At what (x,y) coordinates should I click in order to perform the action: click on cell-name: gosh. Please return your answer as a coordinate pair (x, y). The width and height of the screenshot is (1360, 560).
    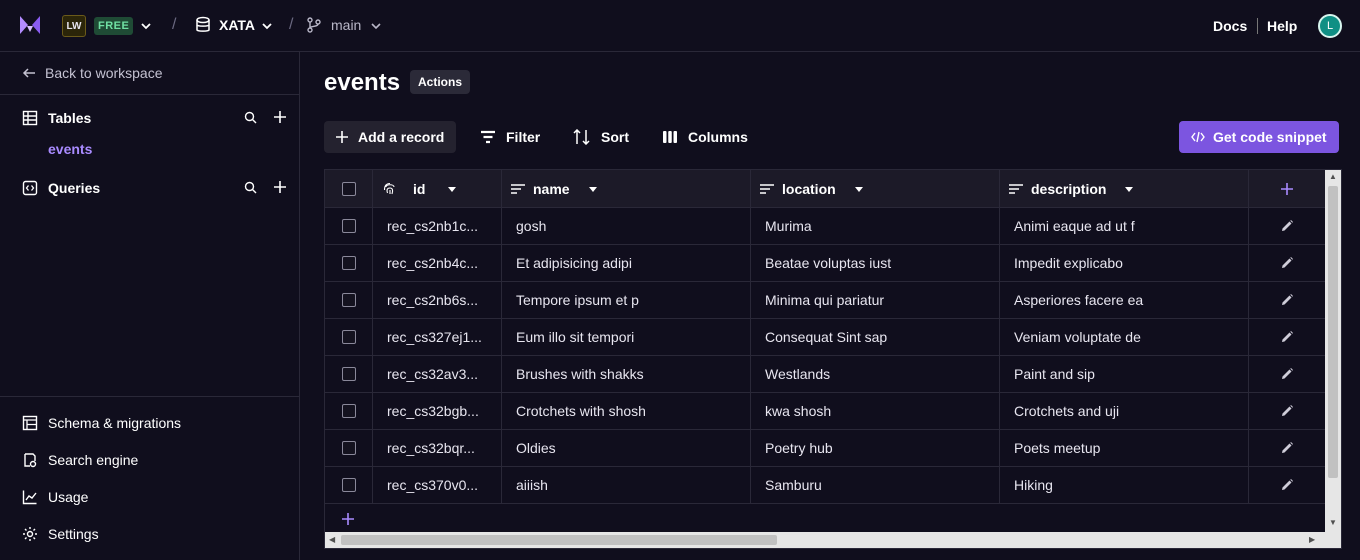
    Looking at the image, I should click on (626, 226).